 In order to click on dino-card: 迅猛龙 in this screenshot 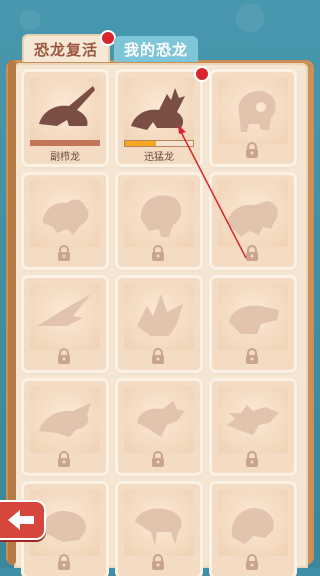, I will do `click(164, 115)`.